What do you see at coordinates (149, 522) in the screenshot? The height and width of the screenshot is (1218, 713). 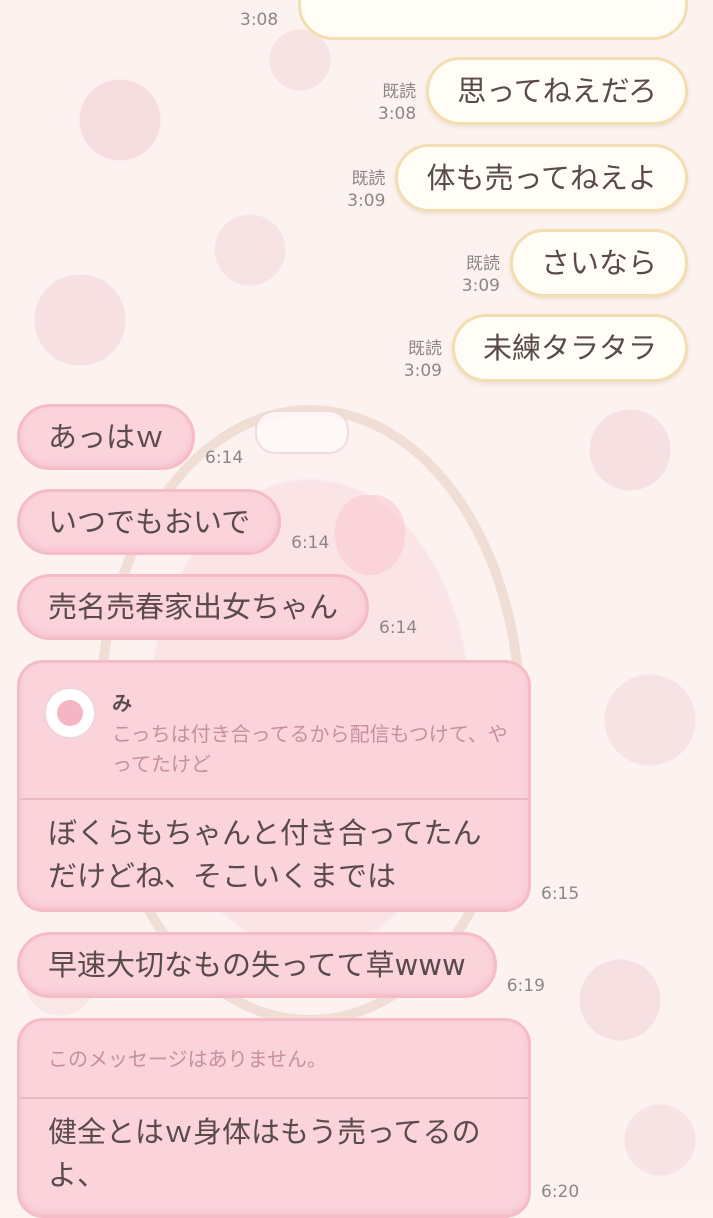 I see `message-bubble: いつでもおいで` at bounding box center [149, 522].